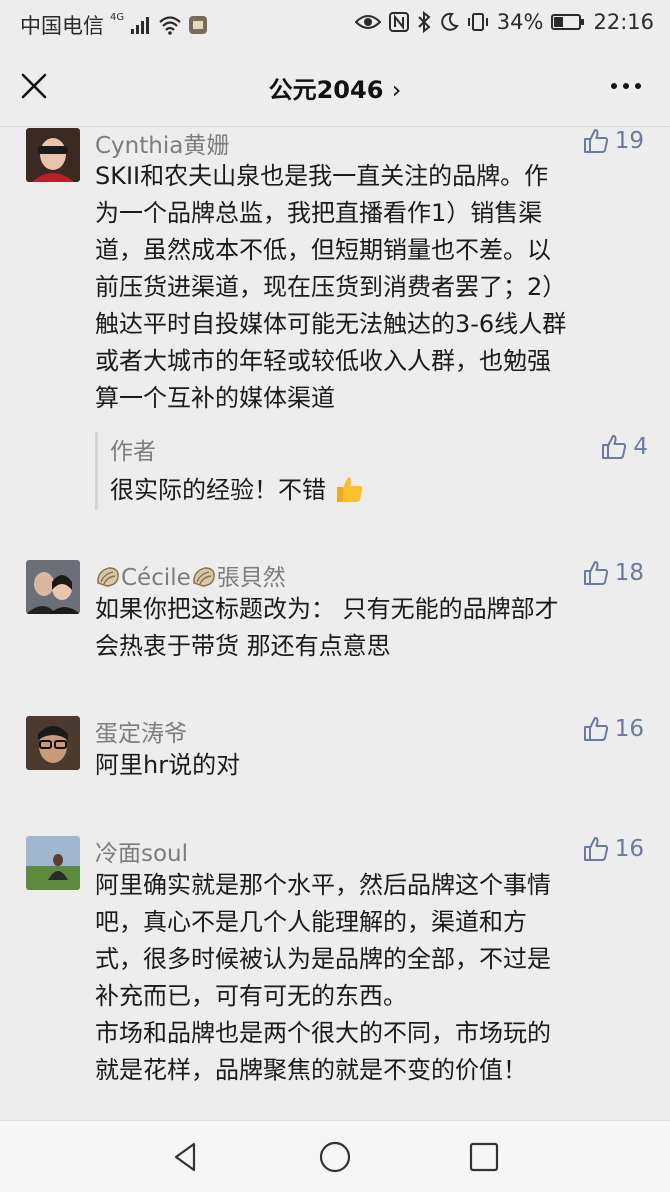  What do you see at coordinates (396, 90) in the screenshot?
I see `chevron-right-icon: ›` at bounding box center [396, 90].